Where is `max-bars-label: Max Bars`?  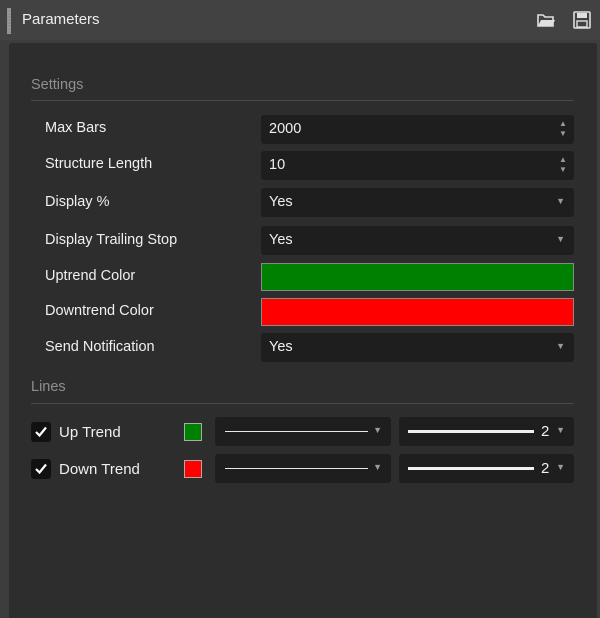
max-bars-label: Max Bars is located at coordinates (76, 128).